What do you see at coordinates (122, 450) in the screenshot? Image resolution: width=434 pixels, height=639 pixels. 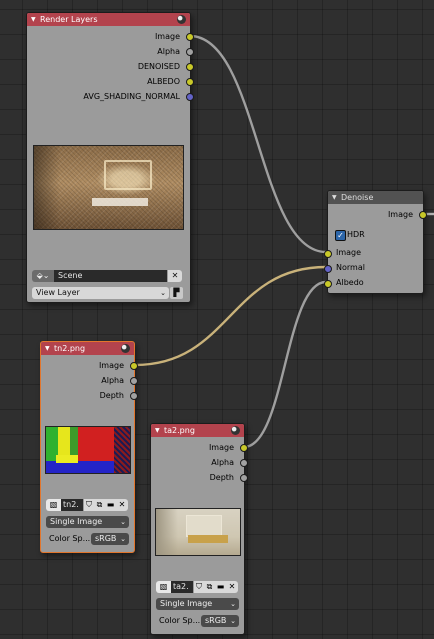 I see `preview-noise-region` at bounding box center [122, 450].